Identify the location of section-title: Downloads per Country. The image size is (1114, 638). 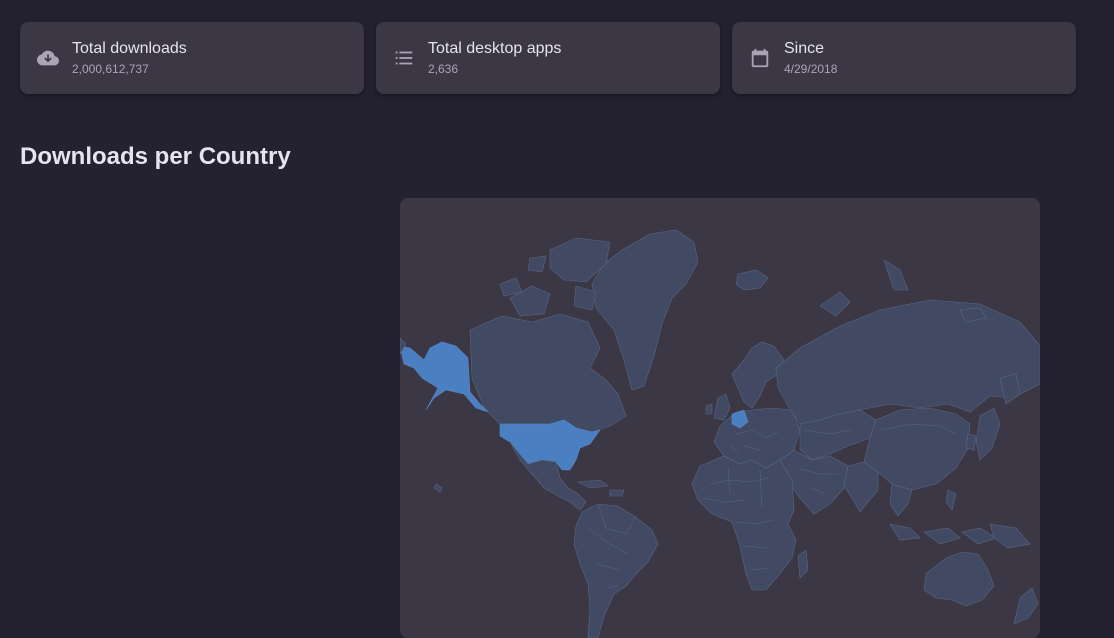
(155, 156).